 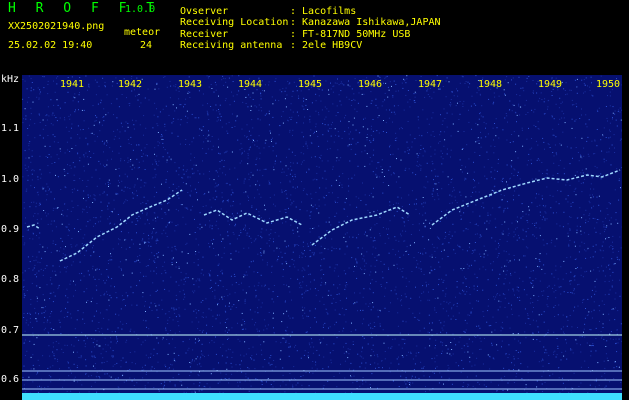 What do you see at coordinates (250, 84) in the screenshot?
I see `time-label: 1944` at bounding box center [250, 84].